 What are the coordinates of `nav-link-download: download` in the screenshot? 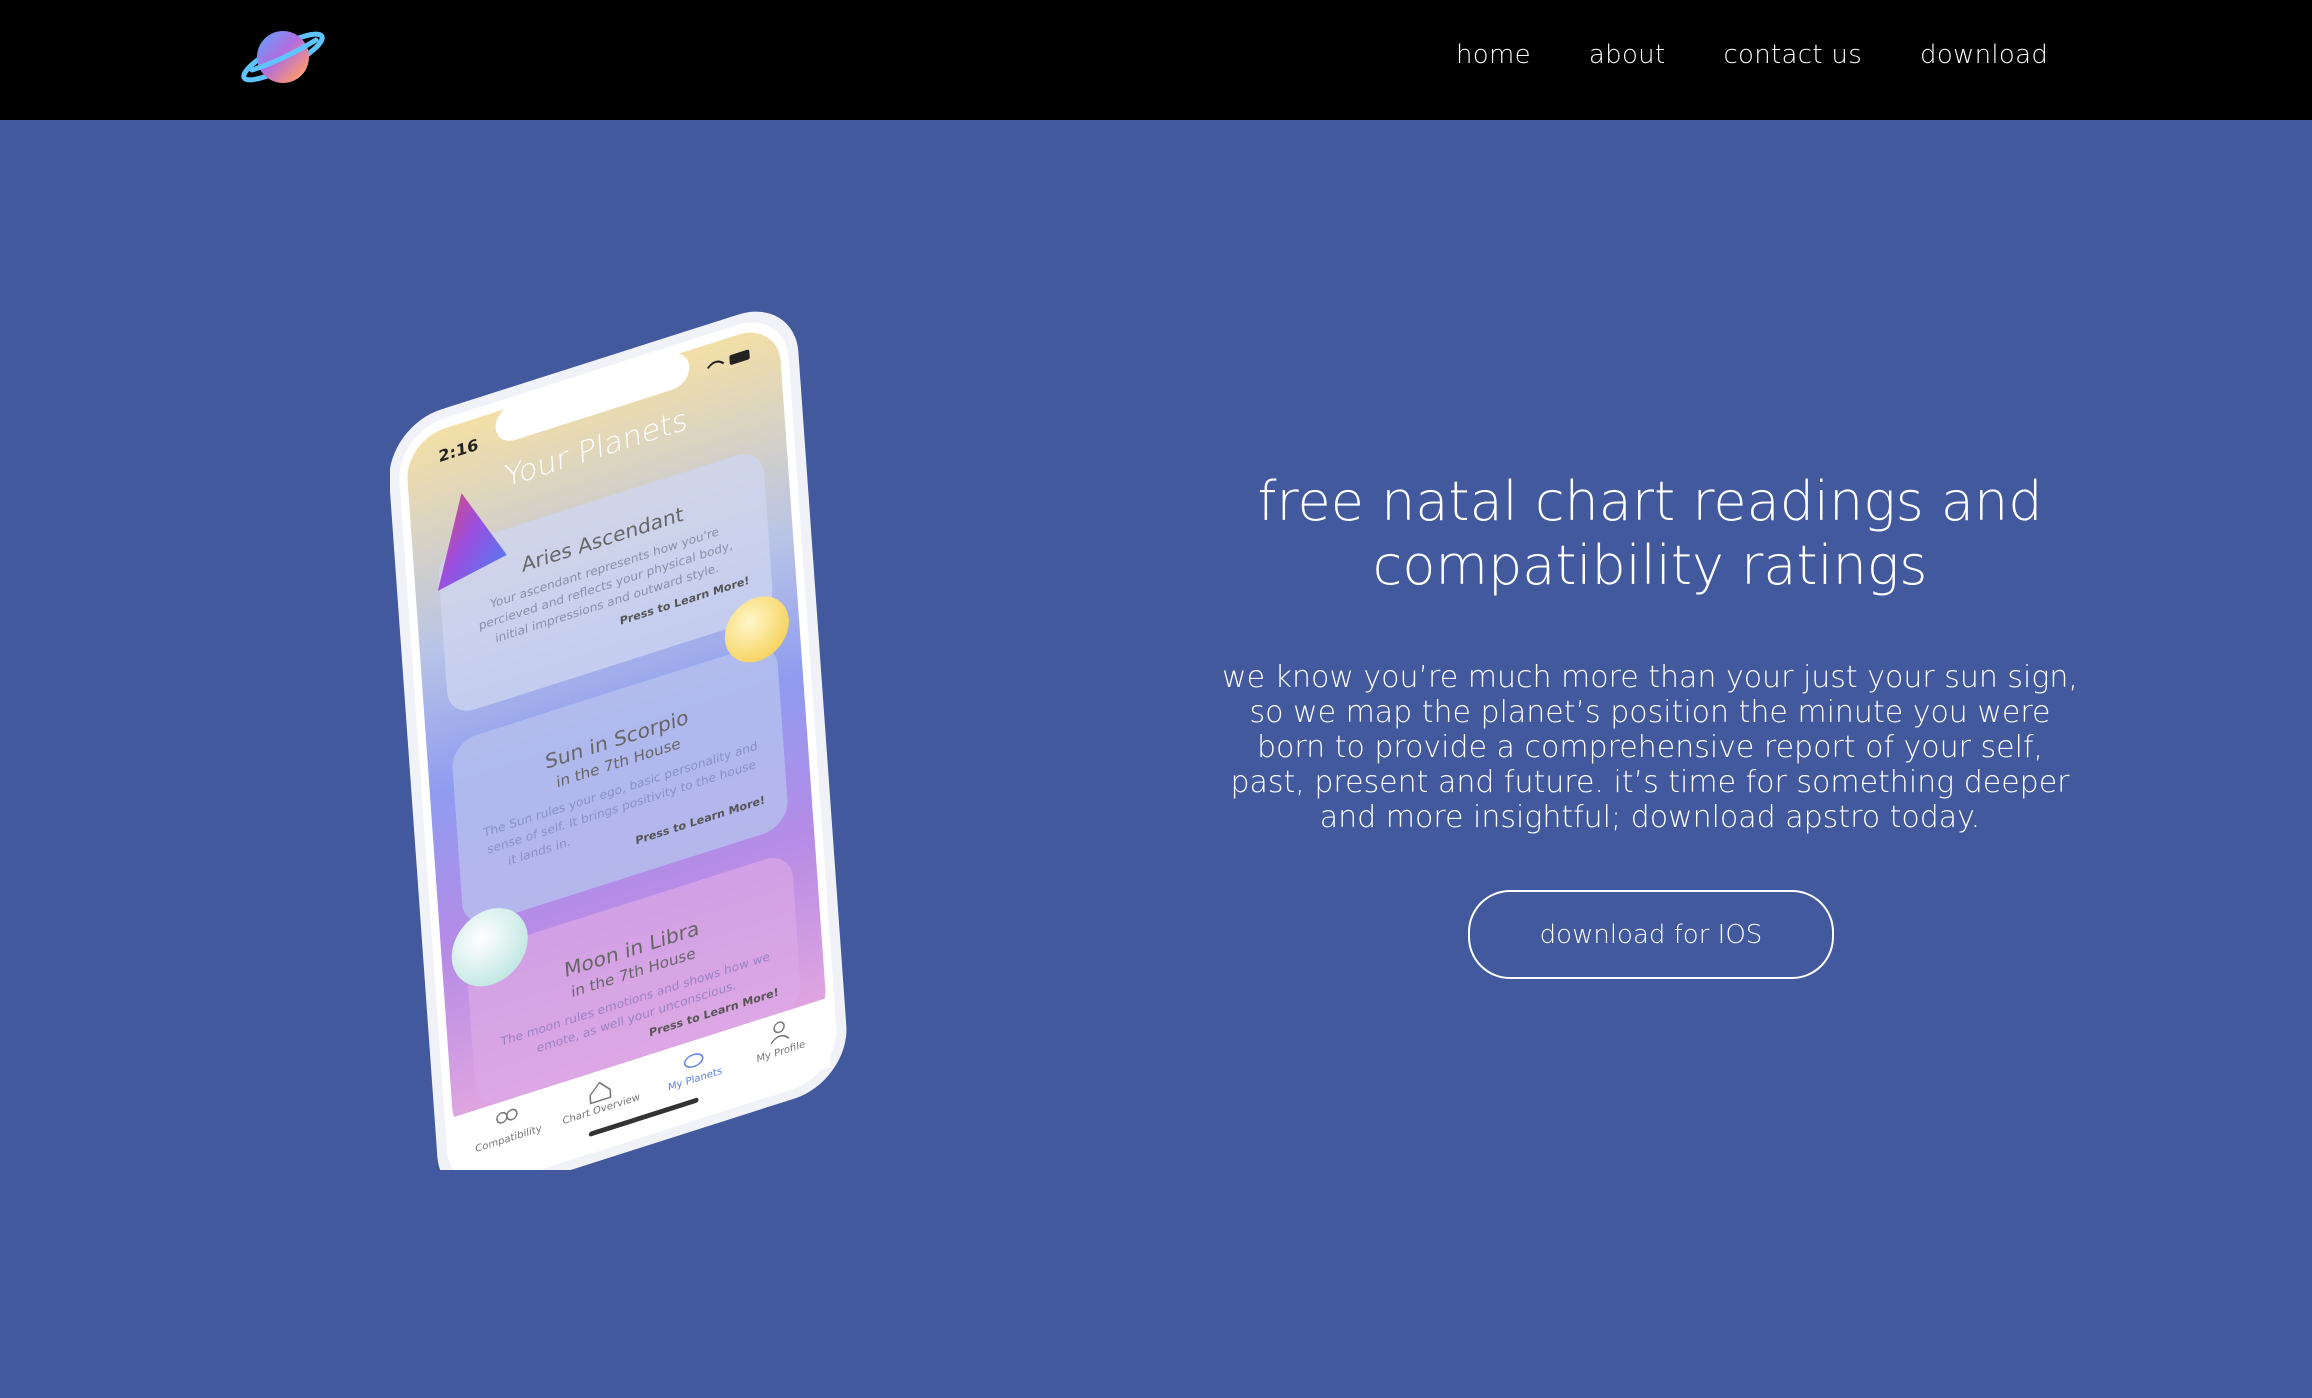 It's located at (1984, 55).